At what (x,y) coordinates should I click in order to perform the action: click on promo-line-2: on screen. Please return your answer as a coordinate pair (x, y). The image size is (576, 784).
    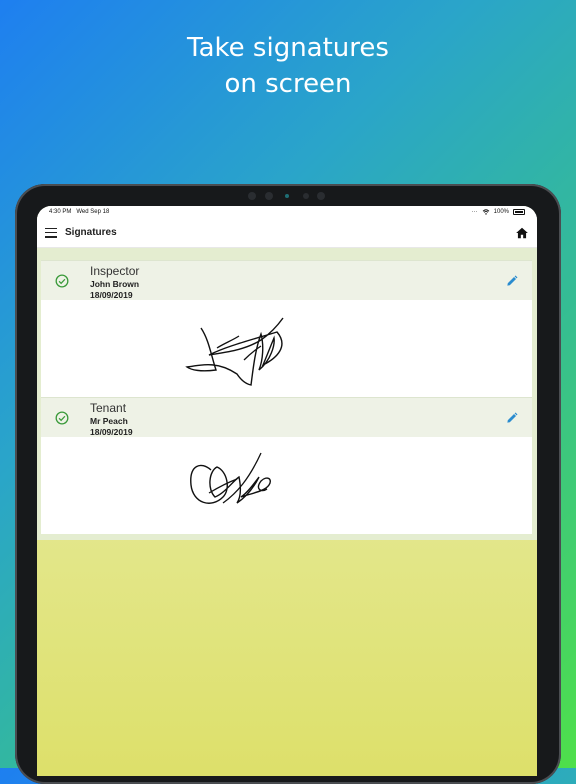
    Looking at the image, I should click on (288, 84).